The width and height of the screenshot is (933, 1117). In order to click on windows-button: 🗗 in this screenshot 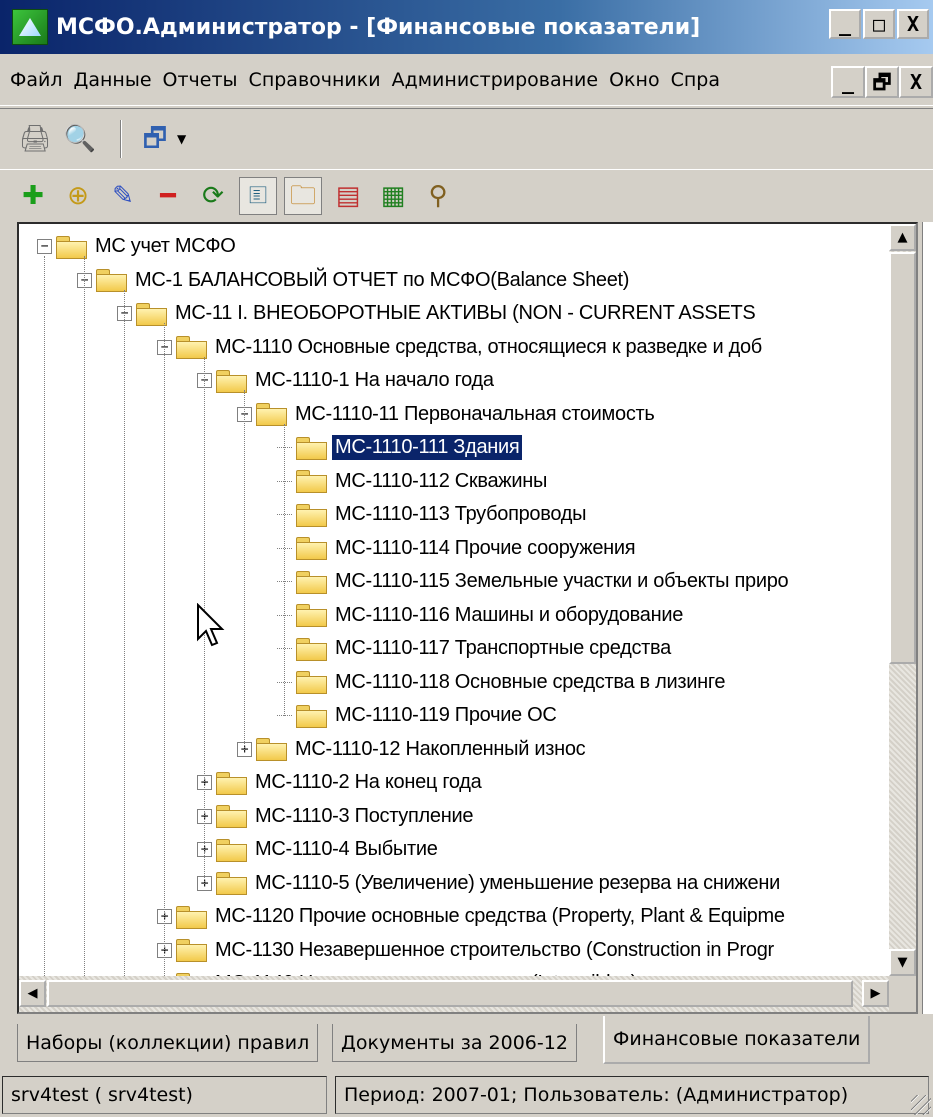, I will do `click(155, 139)`.